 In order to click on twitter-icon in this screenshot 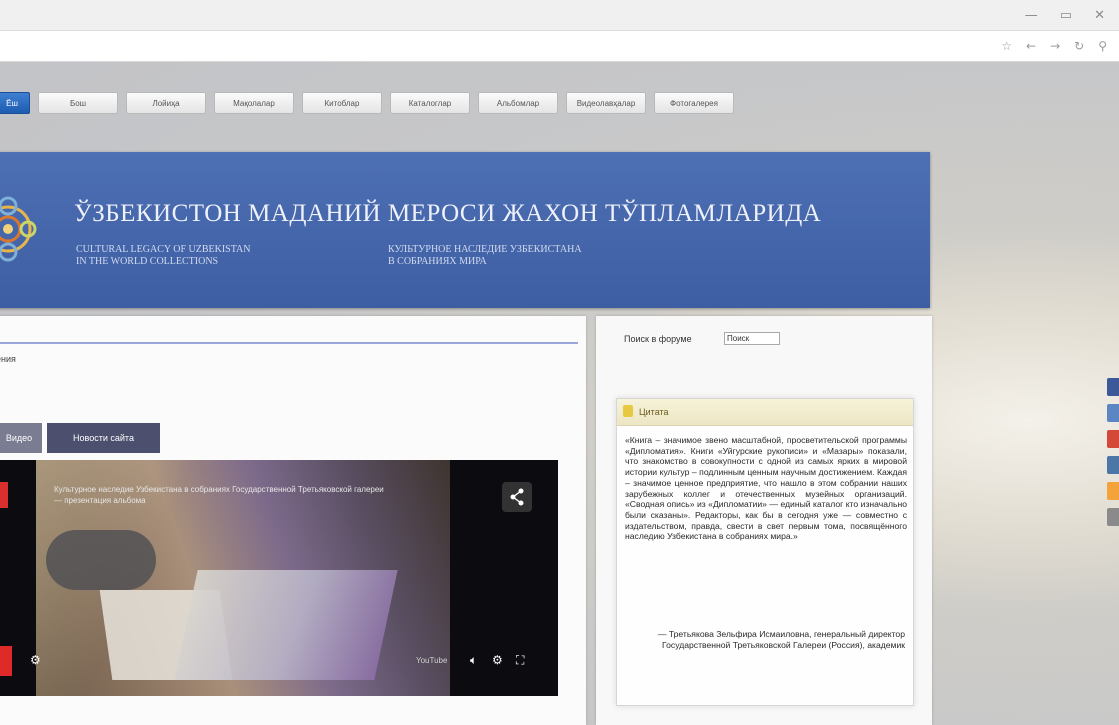, I will do `click(1113, 413)`.